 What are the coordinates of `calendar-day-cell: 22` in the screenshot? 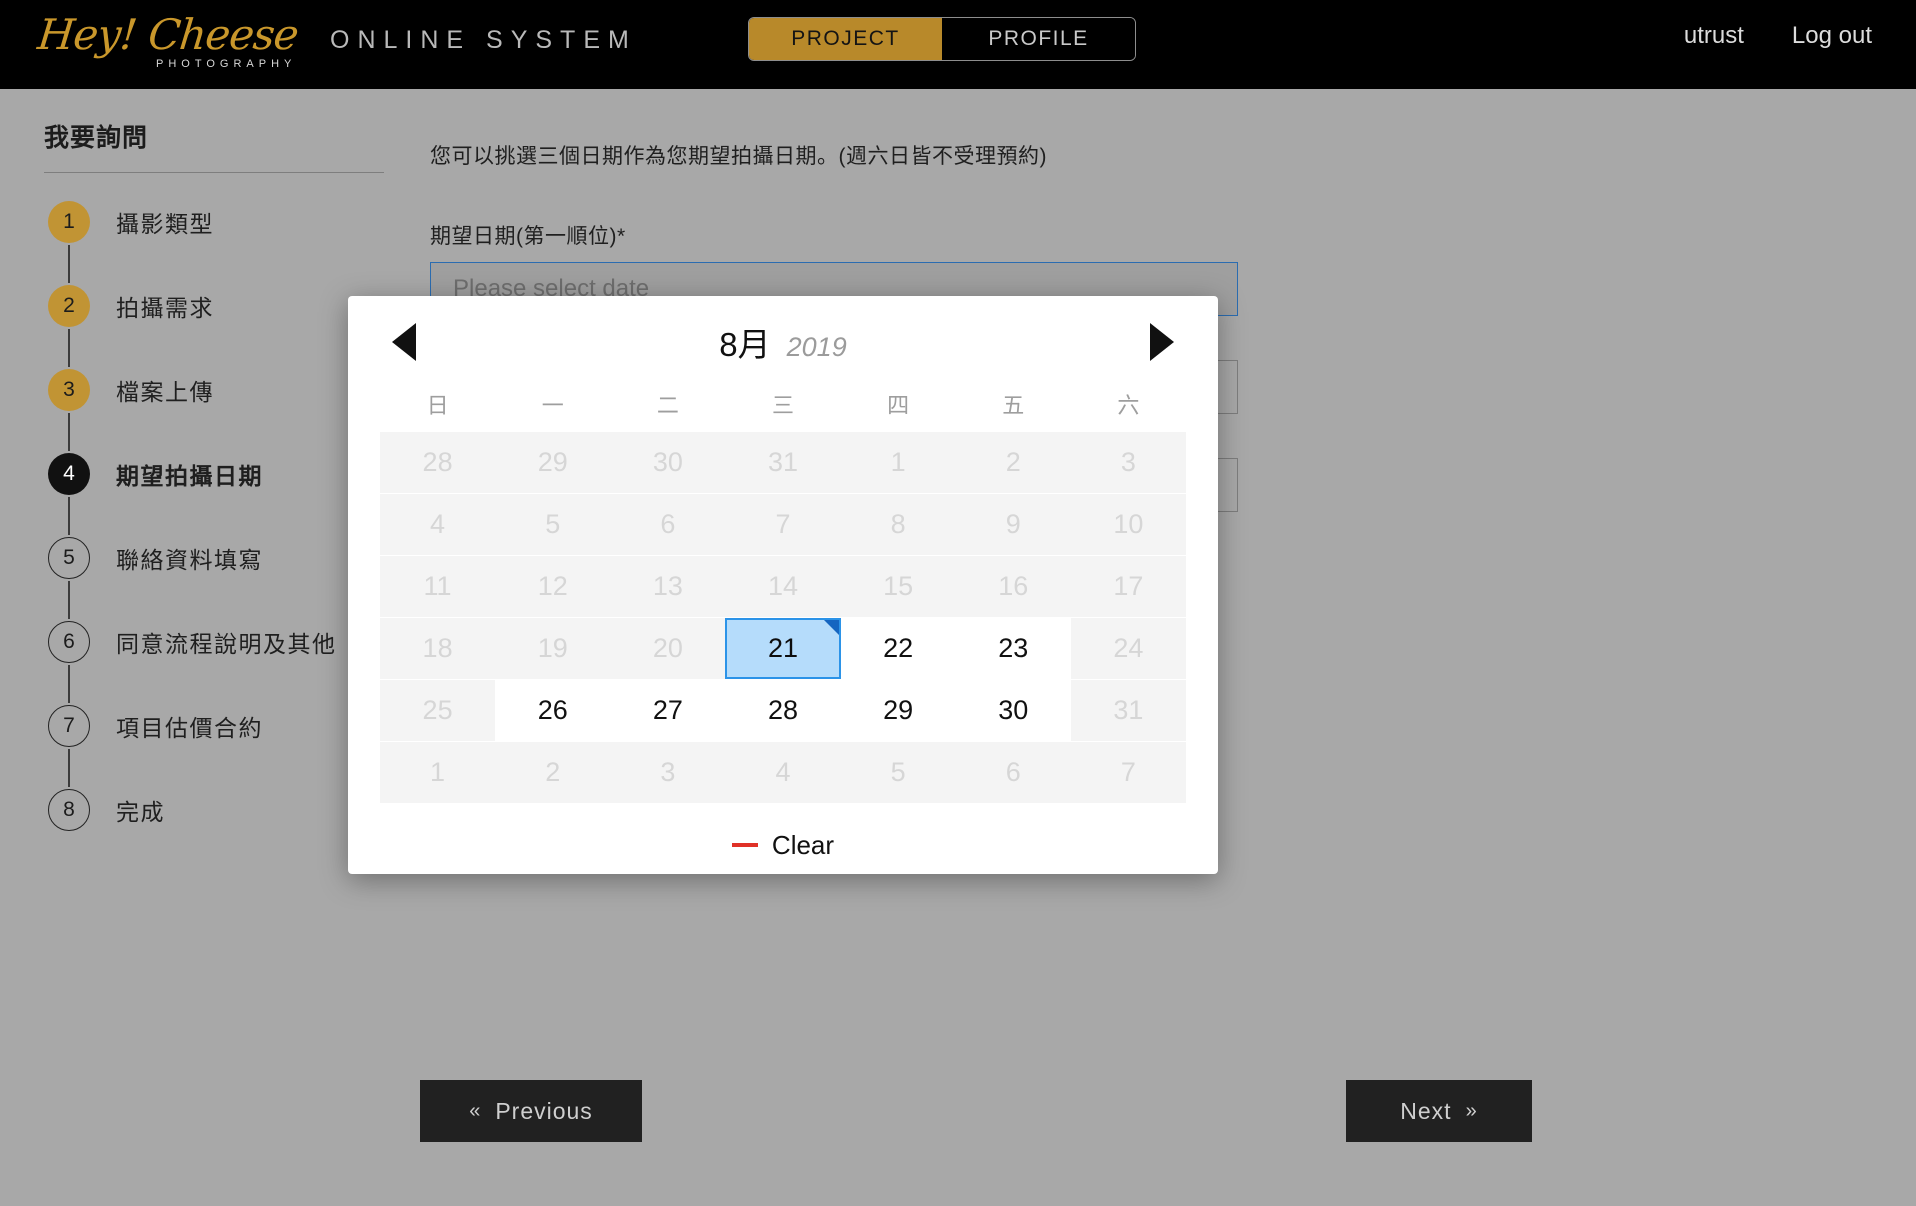 It's located at (898, 648).